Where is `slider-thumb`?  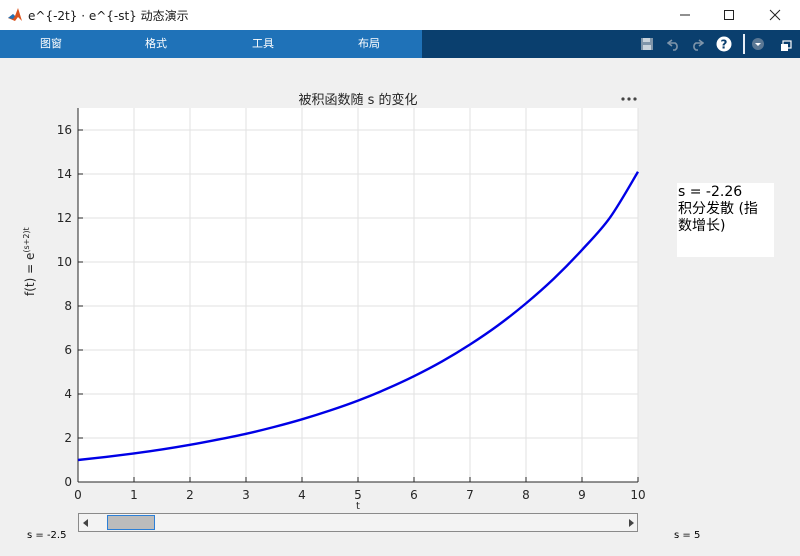 slider-thumb is located at coordinates (131, 522).